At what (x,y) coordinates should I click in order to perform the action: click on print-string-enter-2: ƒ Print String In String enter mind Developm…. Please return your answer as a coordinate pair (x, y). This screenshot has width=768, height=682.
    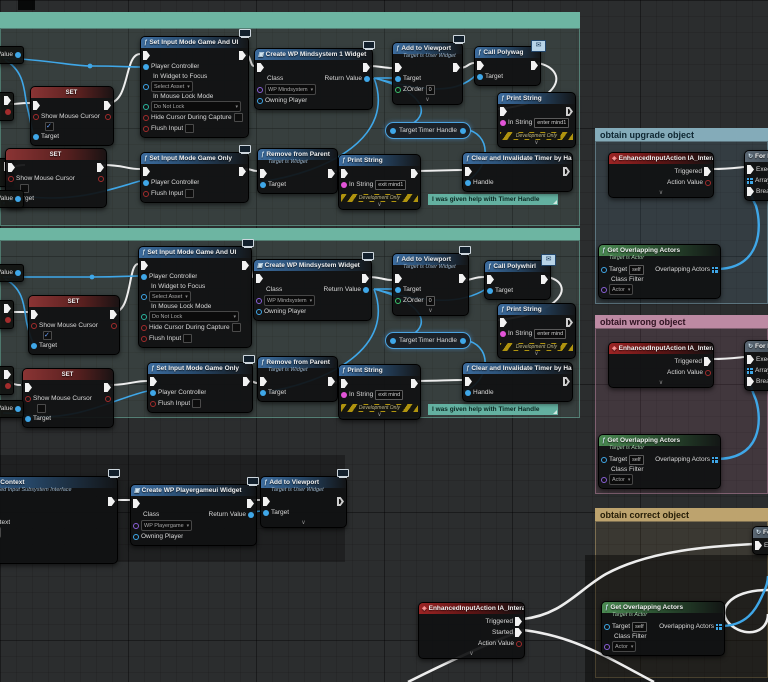
    Looking at the image, I should click on (536, 331).